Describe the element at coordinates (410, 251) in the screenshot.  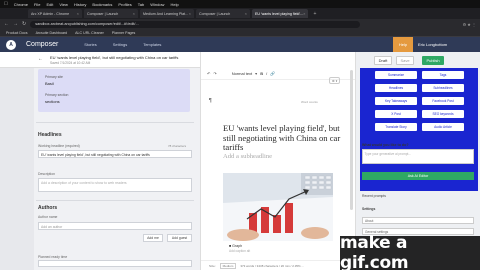
I see `makeagif-watermark: make a gif.com` at that location.